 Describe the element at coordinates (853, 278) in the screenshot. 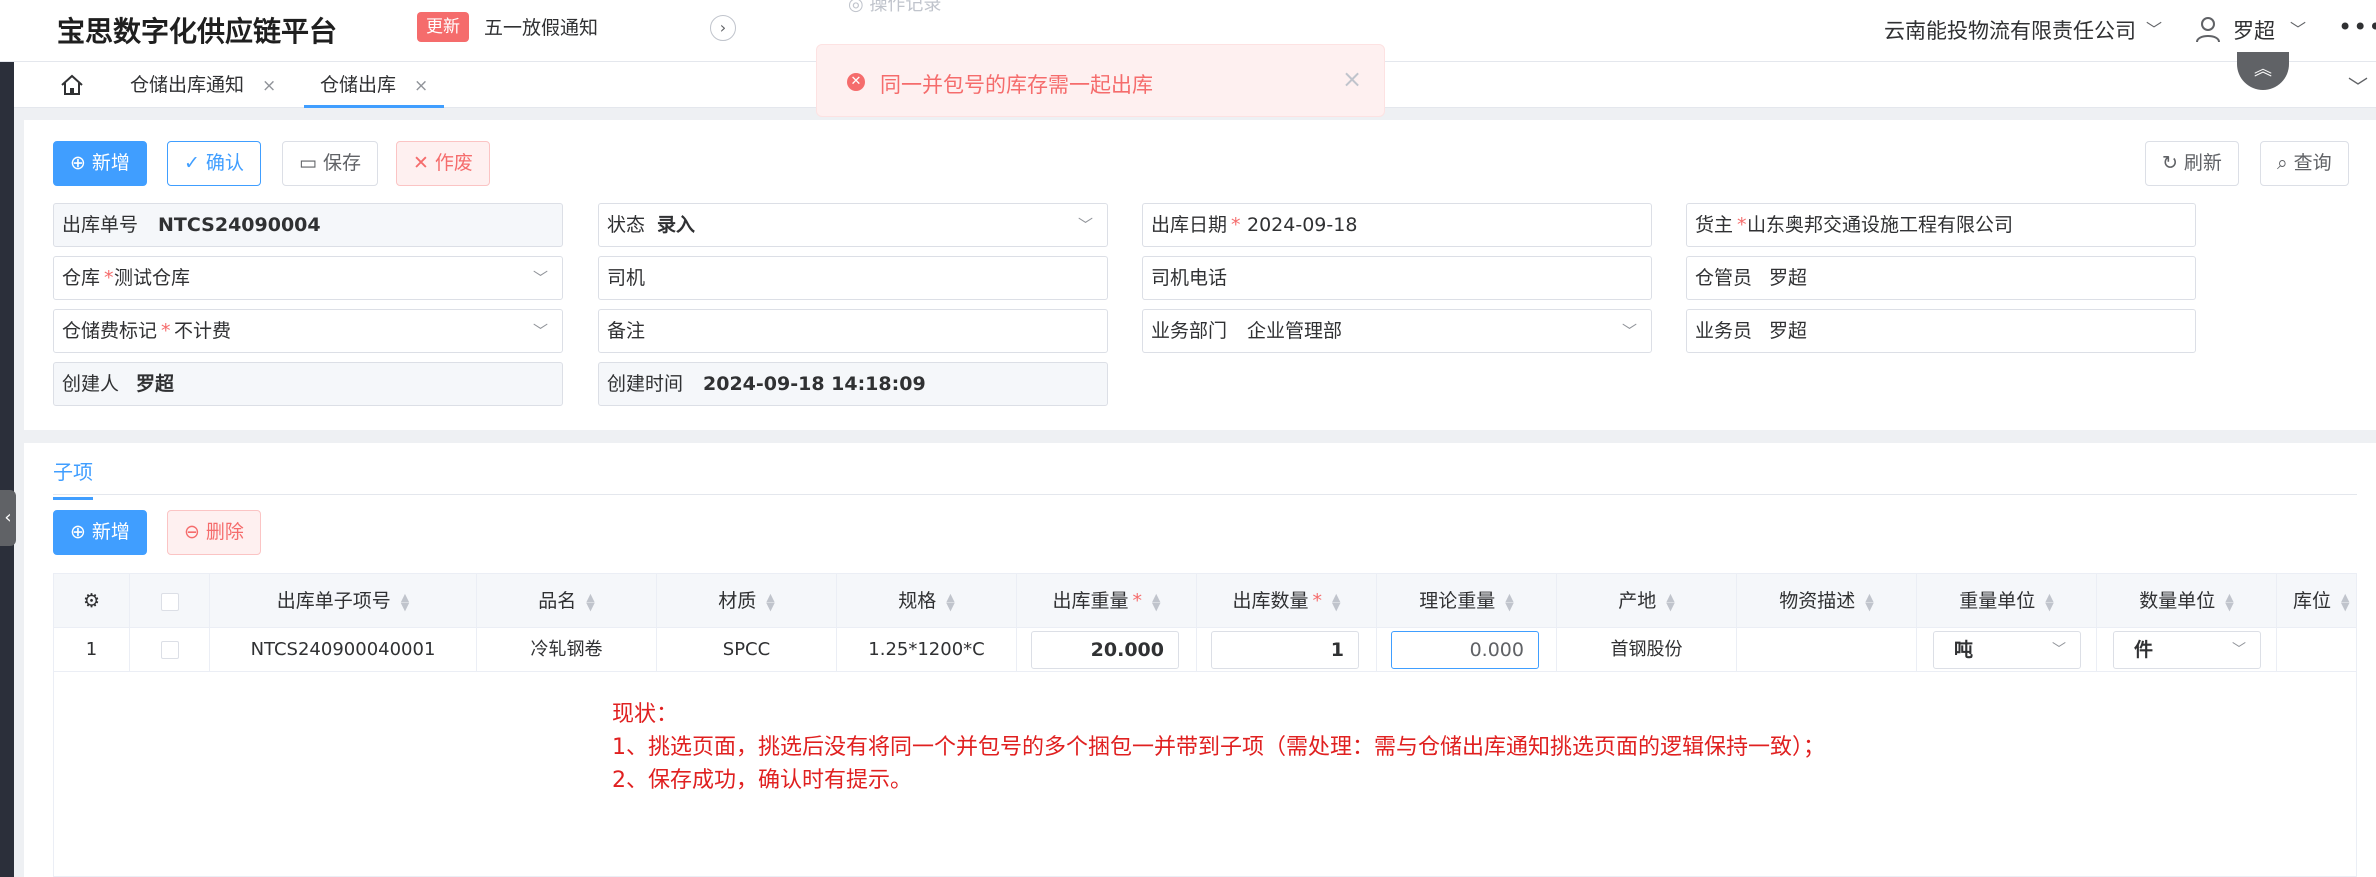

I see `driver-field: 司机` at that location.